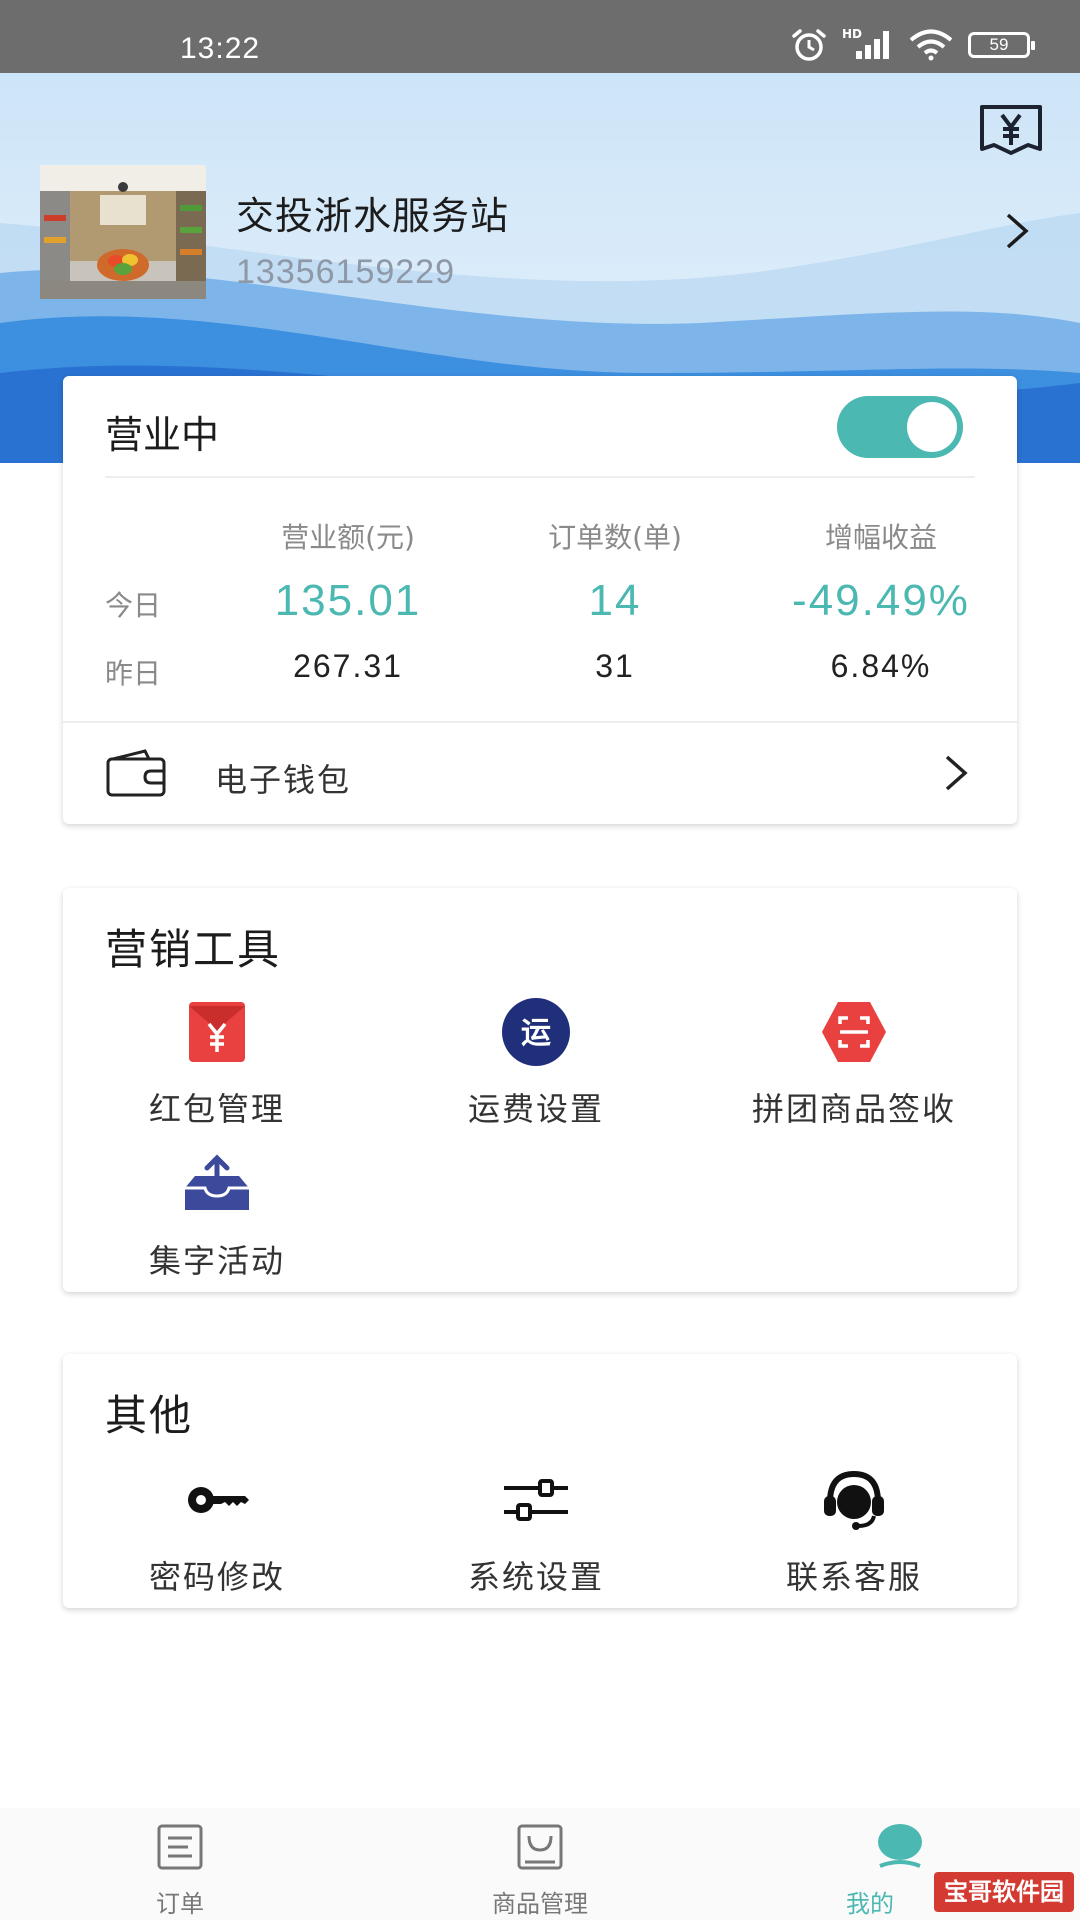 The image size is (1080, 1920). I want to click on item-label: 密码修改, so click(216, 1577).